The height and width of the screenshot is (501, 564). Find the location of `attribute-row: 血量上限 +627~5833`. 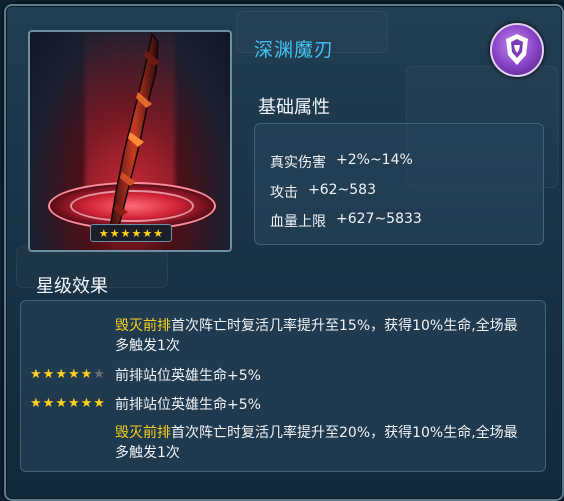

attribute-row: 血量上限 +627~5833 is located at coordinates (346, 221).